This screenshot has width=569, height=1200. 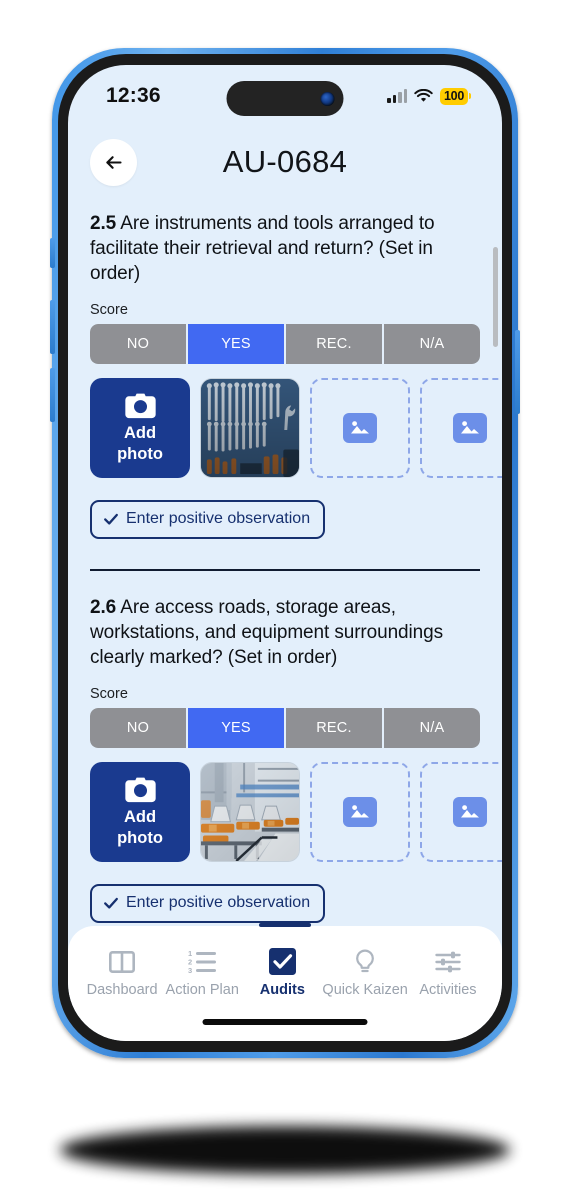 I want to click on photo-thumbnail-factory-floor, so click(x=250, y=812).